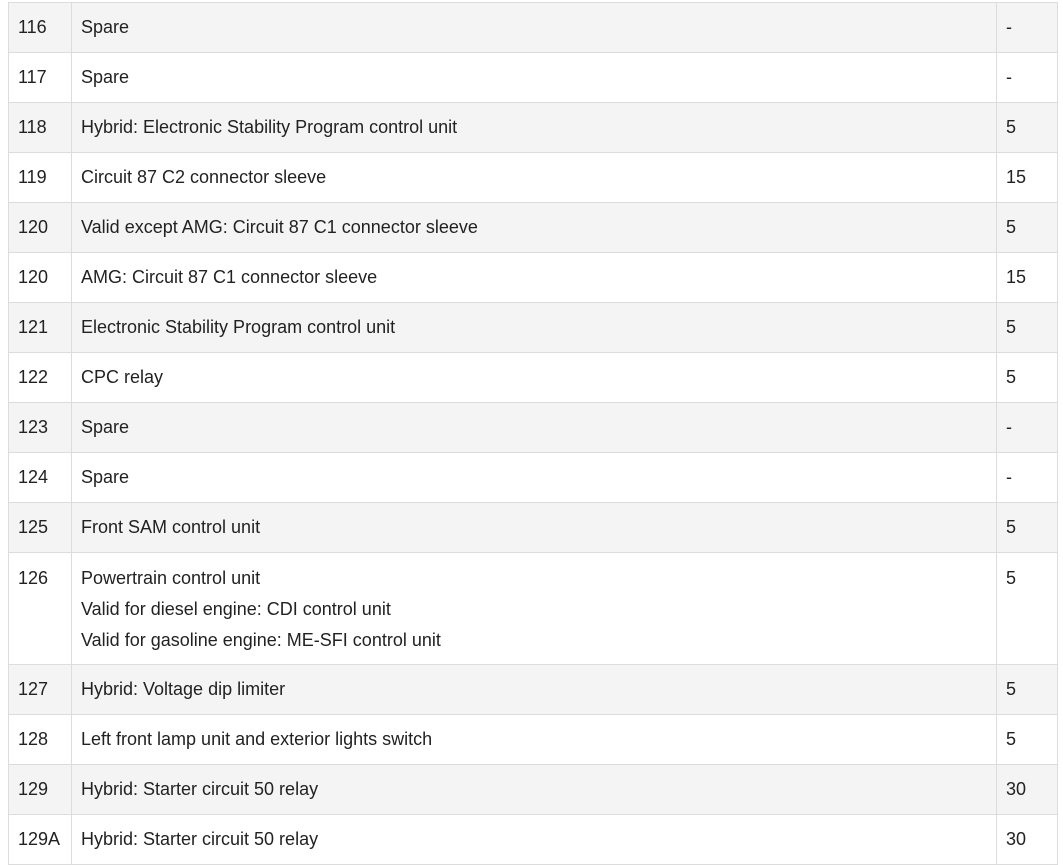  Describe the element at coordinates (204, 177) in the screenshot. I see `fuse-function-line: Circuit 87 C2 connector sleeve` at that location.